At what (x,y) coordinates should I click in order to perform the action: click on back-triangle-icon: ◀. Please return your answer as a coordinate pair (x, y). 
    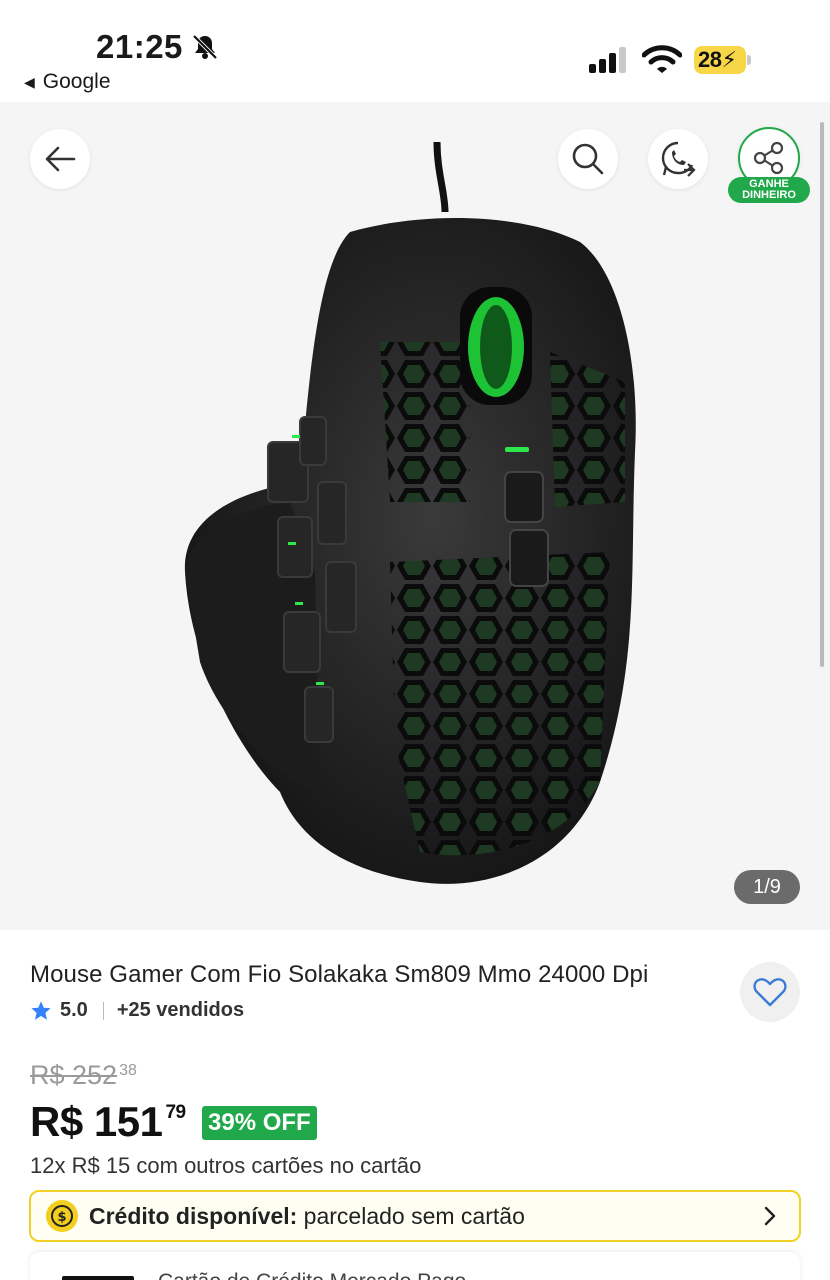
    Looking at the image, I should click on (29, 81).